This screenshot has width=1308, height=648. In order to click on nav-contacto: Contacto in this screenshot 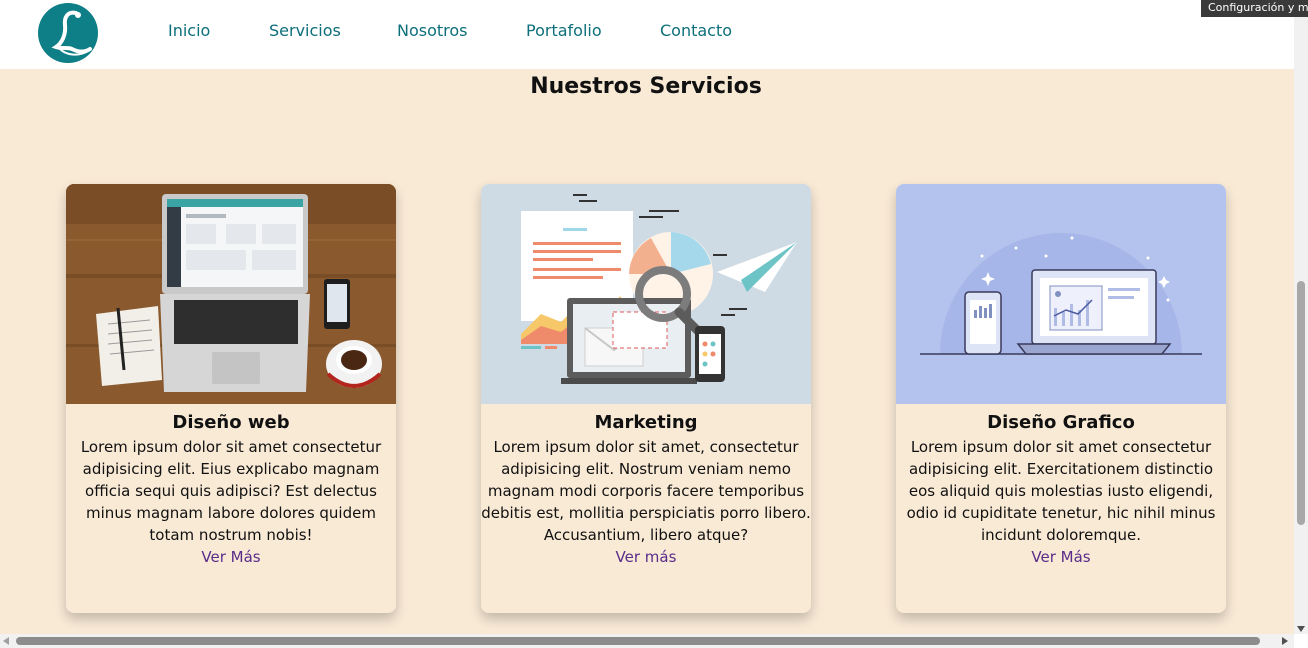, I will do `click(696, 30)`.